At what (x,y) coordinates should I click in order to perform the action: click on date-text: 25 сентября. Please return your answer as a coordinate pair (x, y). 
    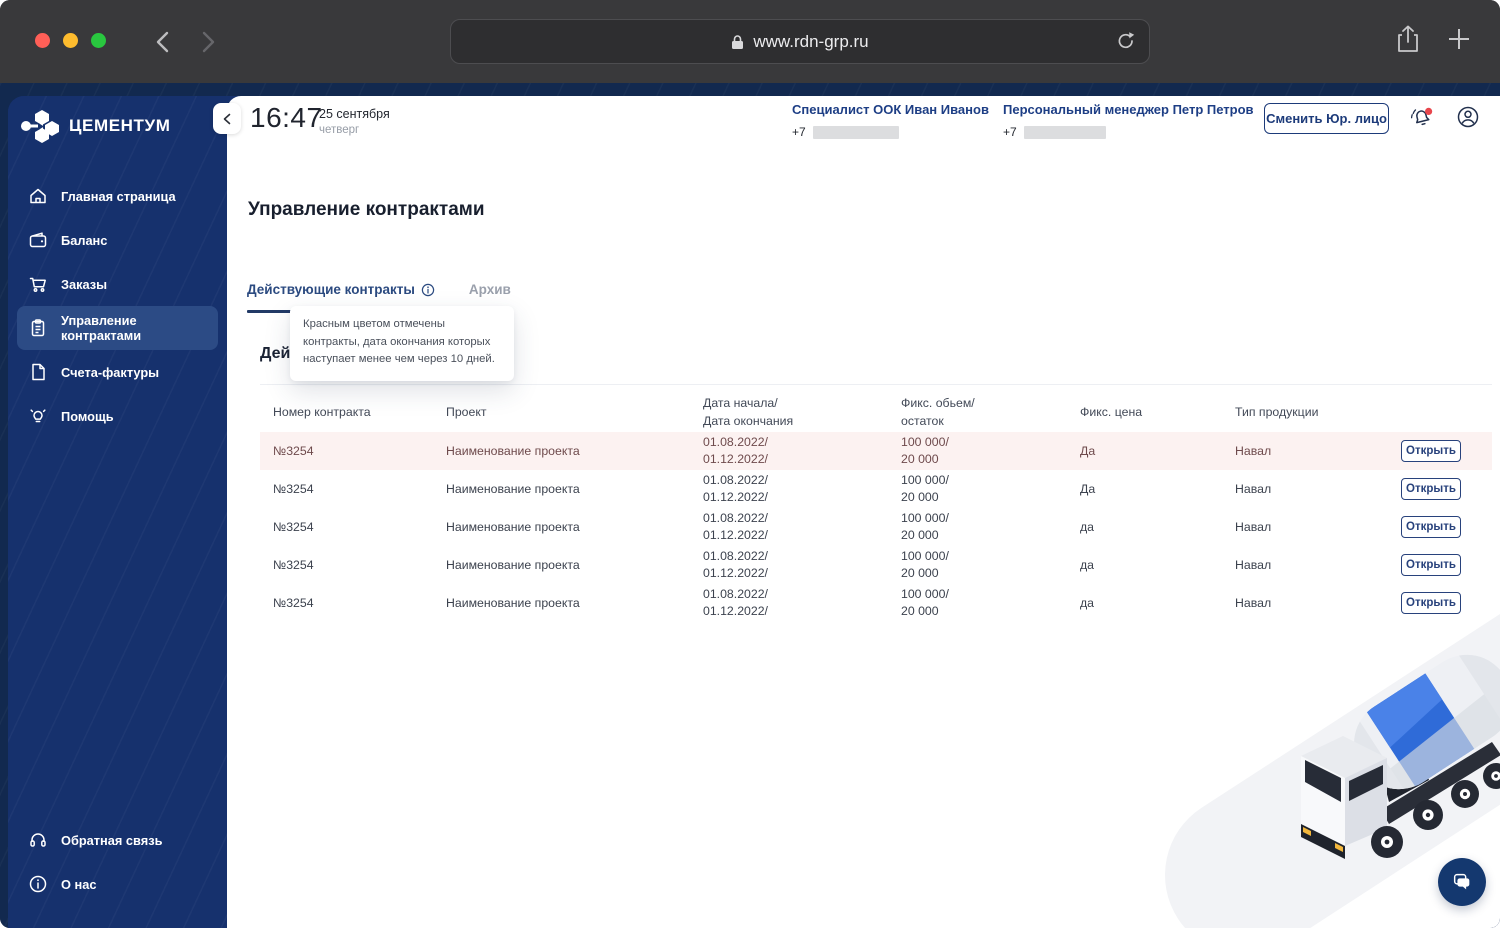
    Looking at the image, I should click on (354, 114).